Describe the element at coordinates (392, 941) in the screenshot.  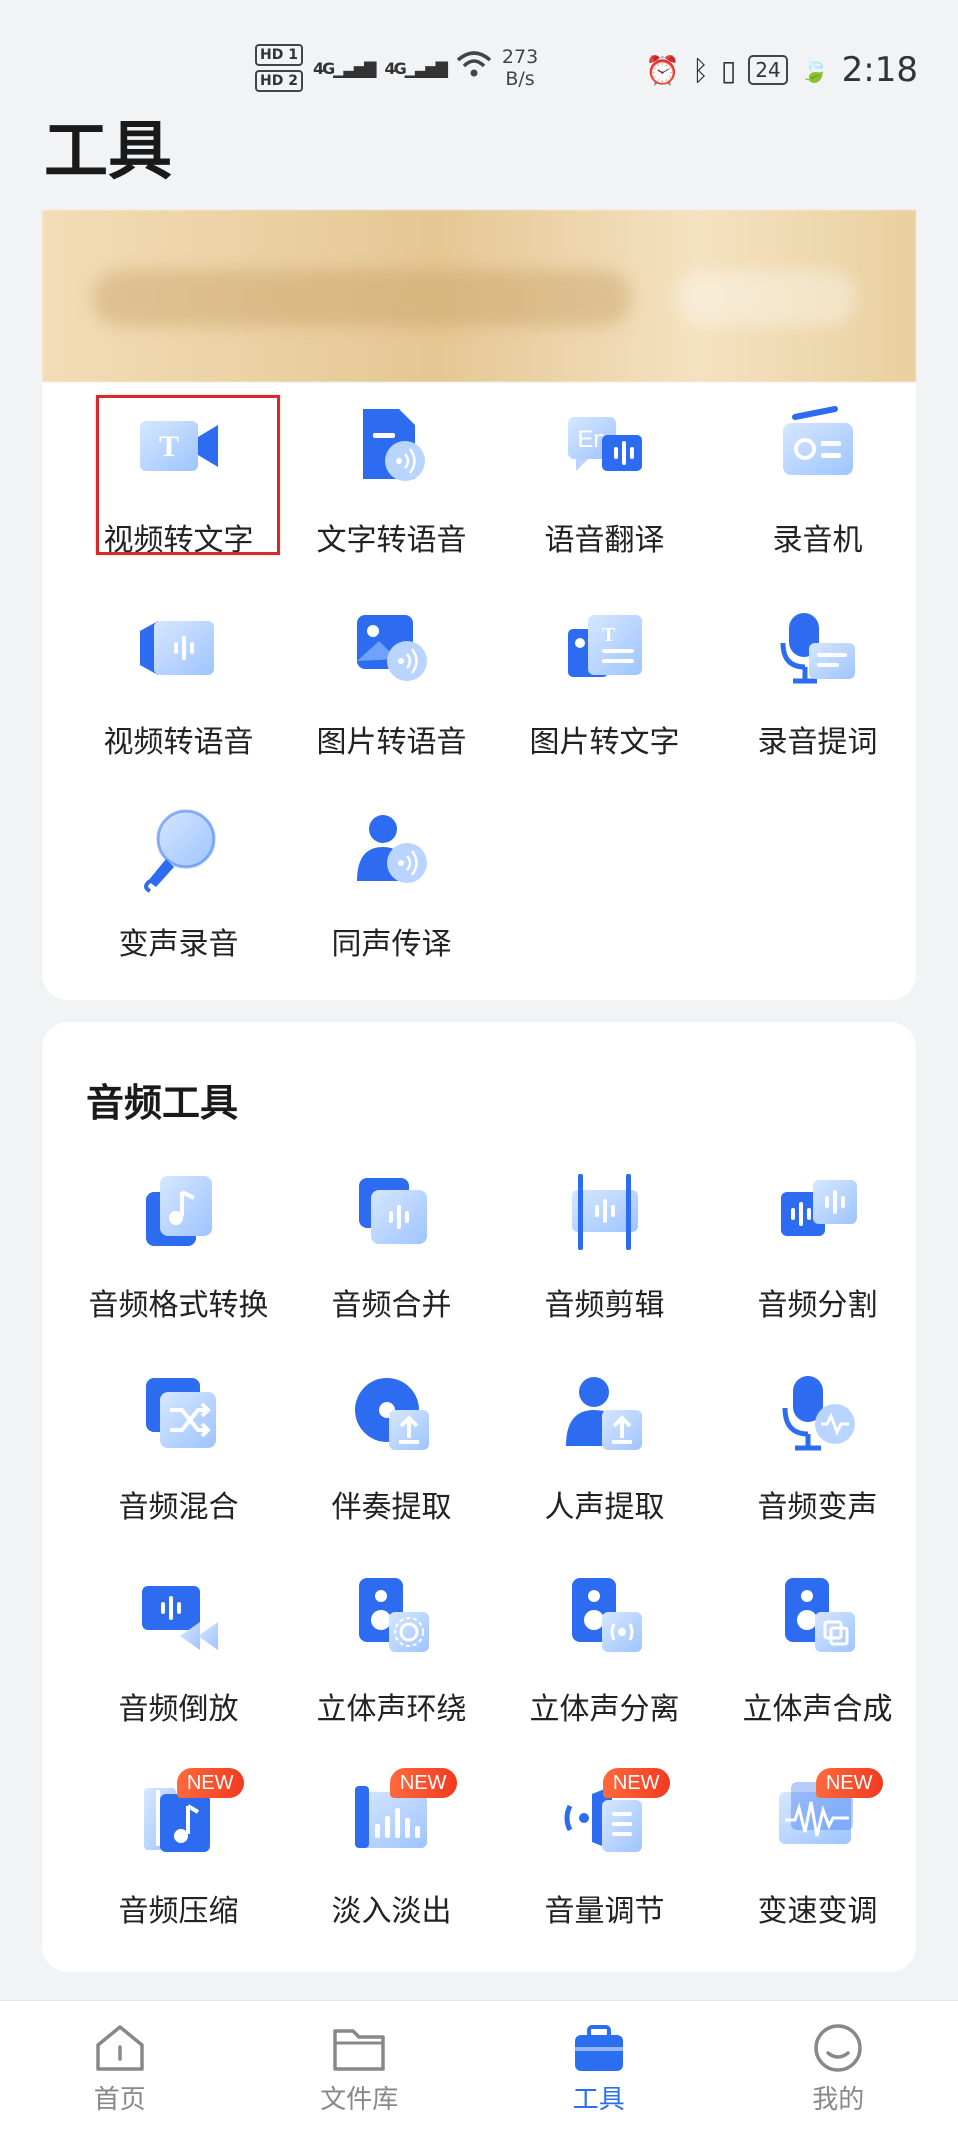
I see `tool-label: 同声传译` at that location.